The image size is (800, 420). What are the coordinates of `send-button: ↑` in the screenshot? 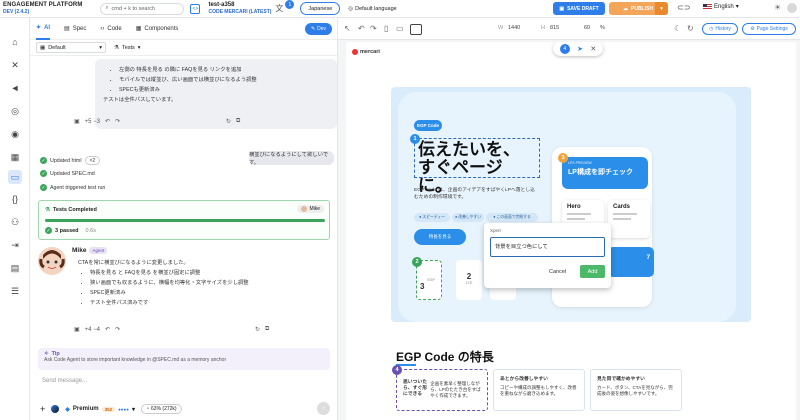 It's located at (323, 408).